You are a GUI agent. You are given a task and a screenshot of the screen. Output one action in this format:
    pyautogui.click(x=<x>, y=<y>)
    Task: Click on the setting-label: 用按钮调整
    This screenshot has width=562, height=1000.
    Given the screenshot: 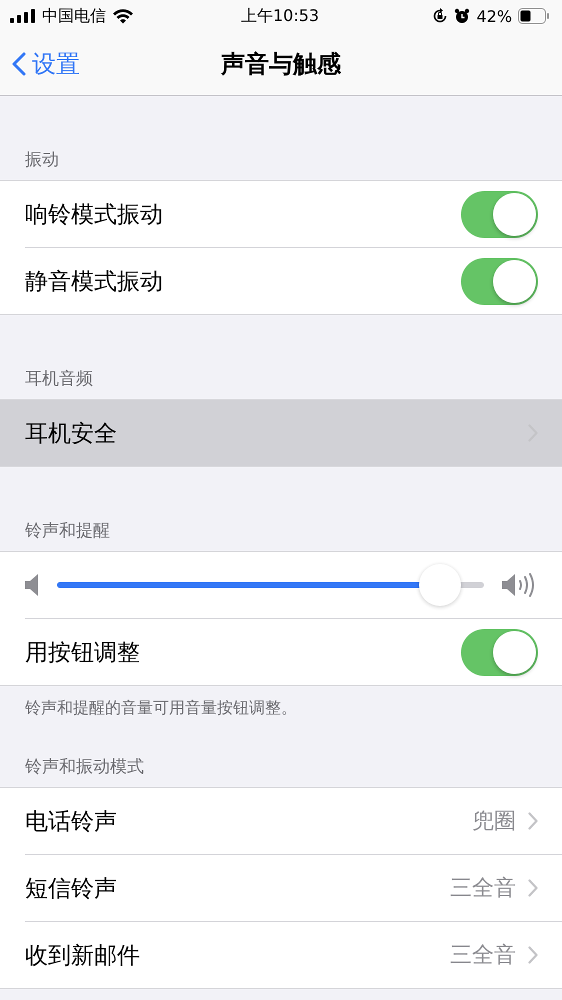 What is the action you would take?
    pyautogui.click(x=83, y=653)
    